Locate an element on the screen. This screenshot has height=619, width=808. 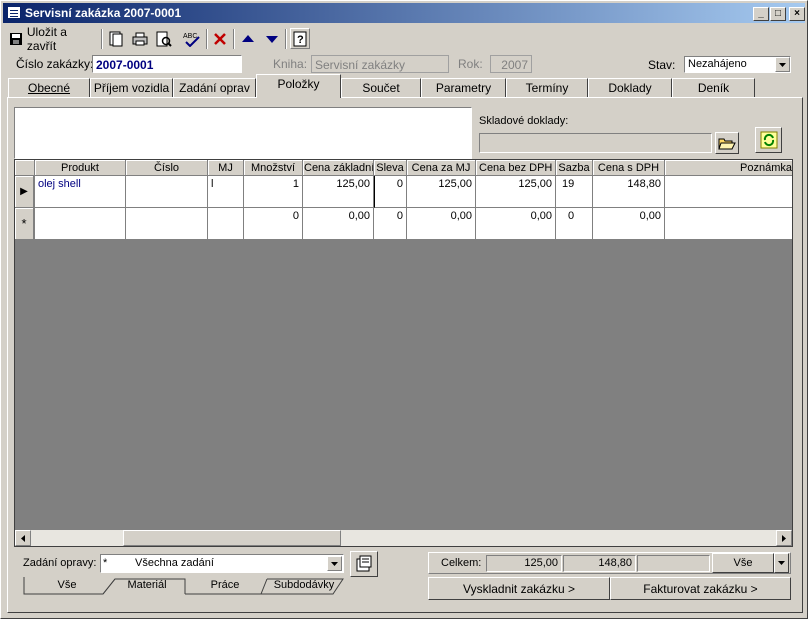
chevron-right-icon is located at coordinates (784, 538).